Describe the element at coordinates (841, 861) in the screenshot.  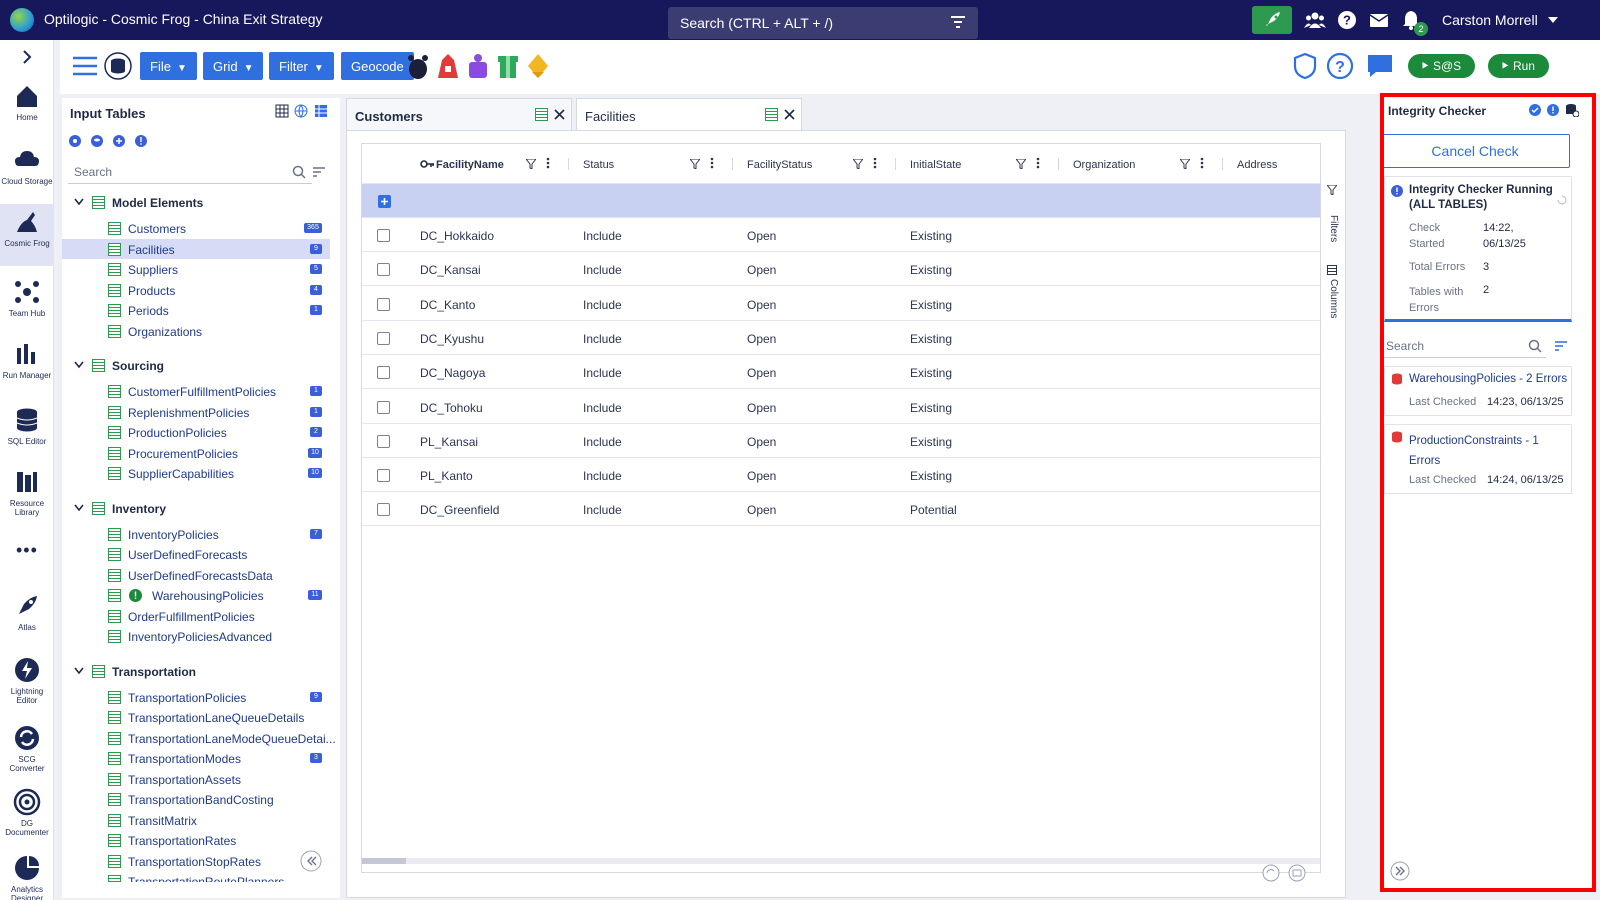
I see `horizontal-scrollbar` at that location.